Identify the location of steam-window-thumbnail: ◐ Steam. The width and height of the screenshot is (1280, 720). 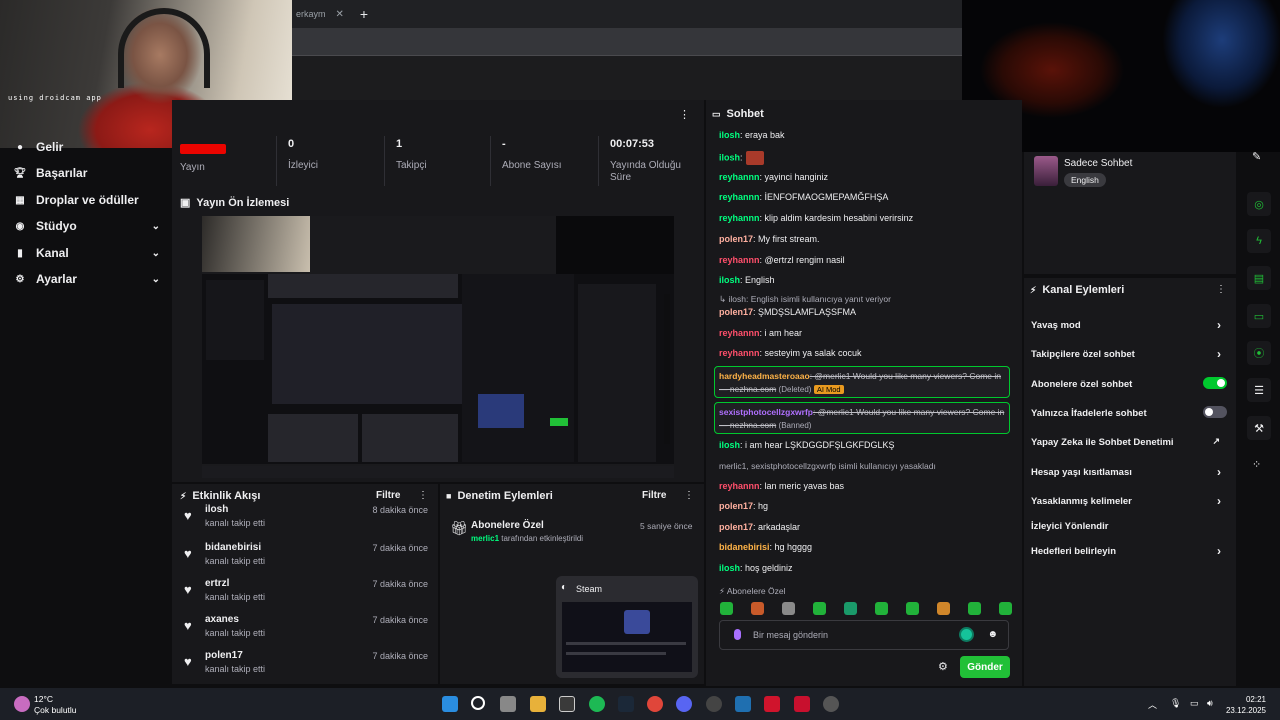
(627, 627).